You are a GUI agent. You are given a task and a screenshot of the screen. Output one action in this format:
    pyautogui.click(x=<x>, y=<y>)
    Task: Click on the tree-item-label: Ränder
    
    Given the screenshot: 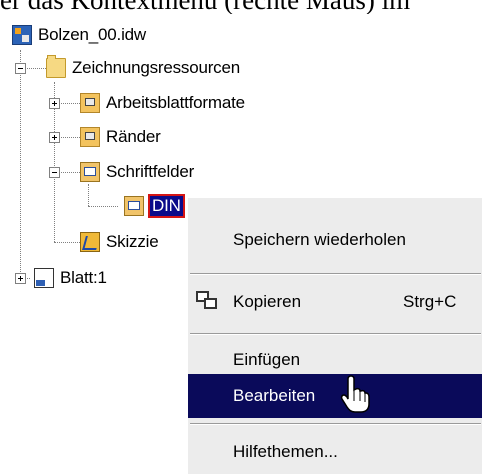 What is the action you would take?
    pyautogui.click(x=133, y=136)
    